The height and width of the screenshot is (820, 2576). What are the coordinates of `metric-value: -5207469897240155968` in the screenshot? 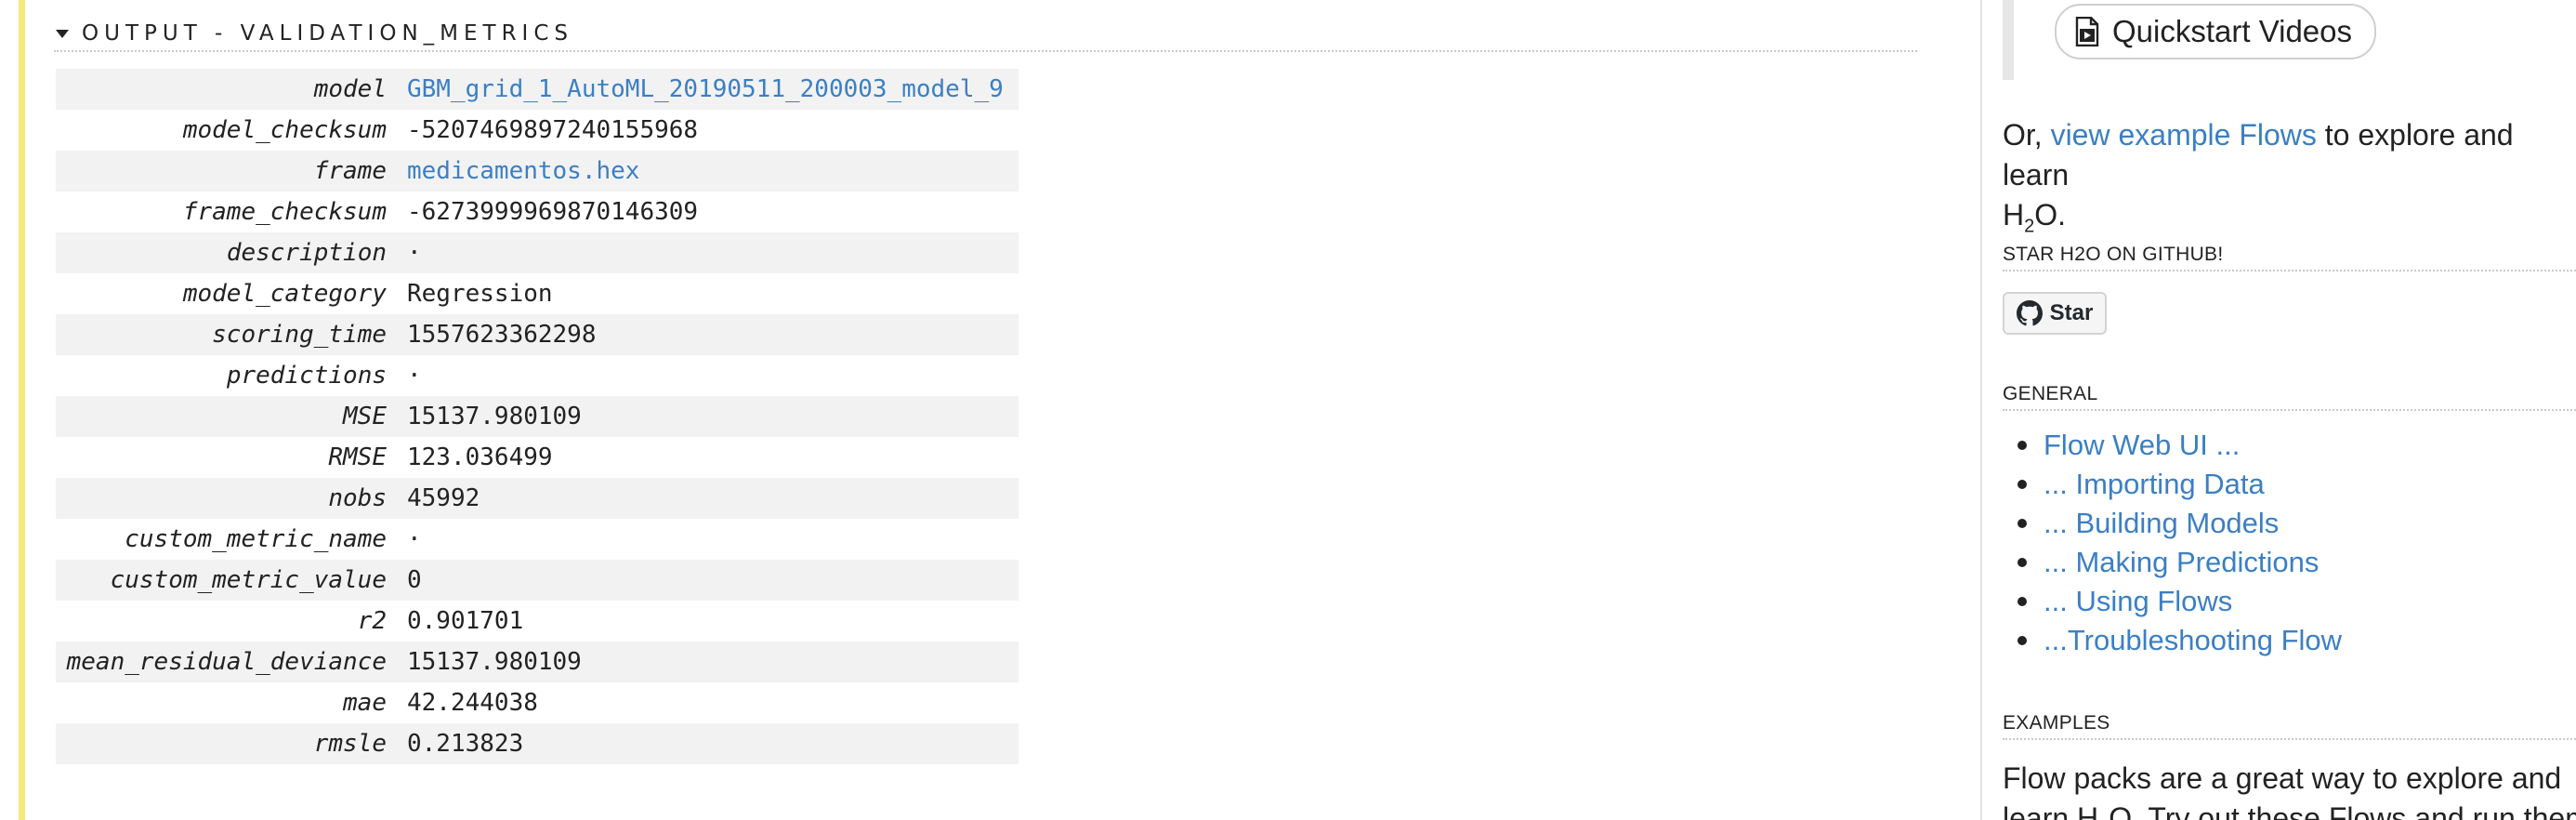 It's located at (553, 130).